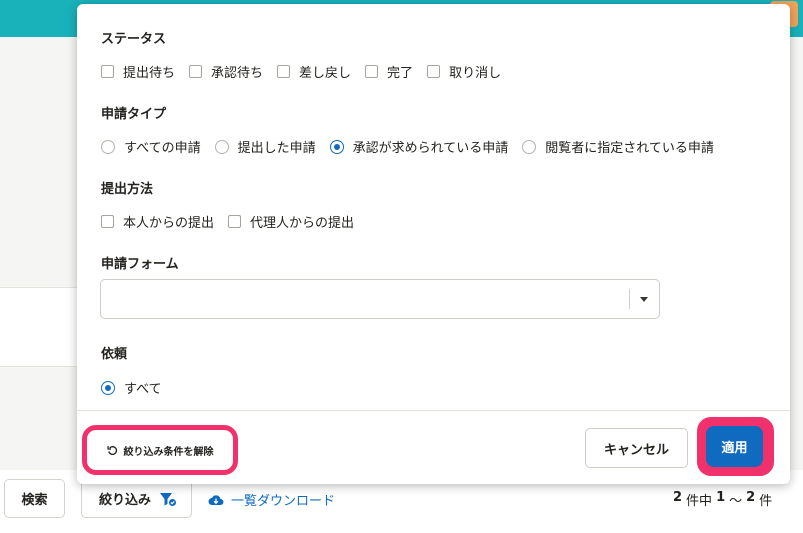  I want to click on request-form-section-title: 申請フォーム, so click(140, 264).